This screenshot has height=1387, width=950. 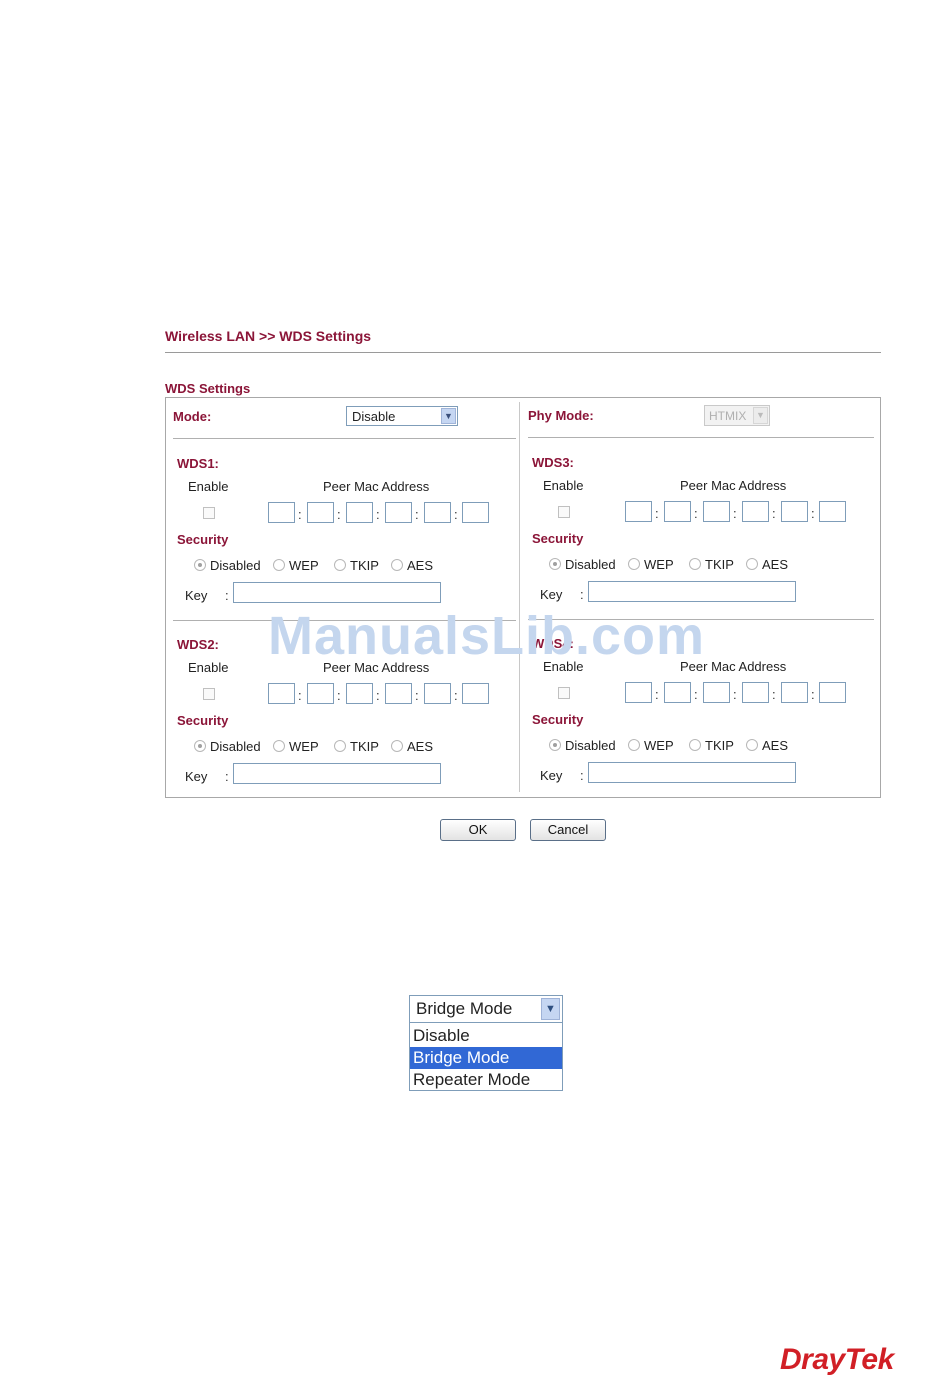 What do you see at coordinates (337, 773) in the screenshot?
I see `wds2-key-input` at bounding box center [337, 773].